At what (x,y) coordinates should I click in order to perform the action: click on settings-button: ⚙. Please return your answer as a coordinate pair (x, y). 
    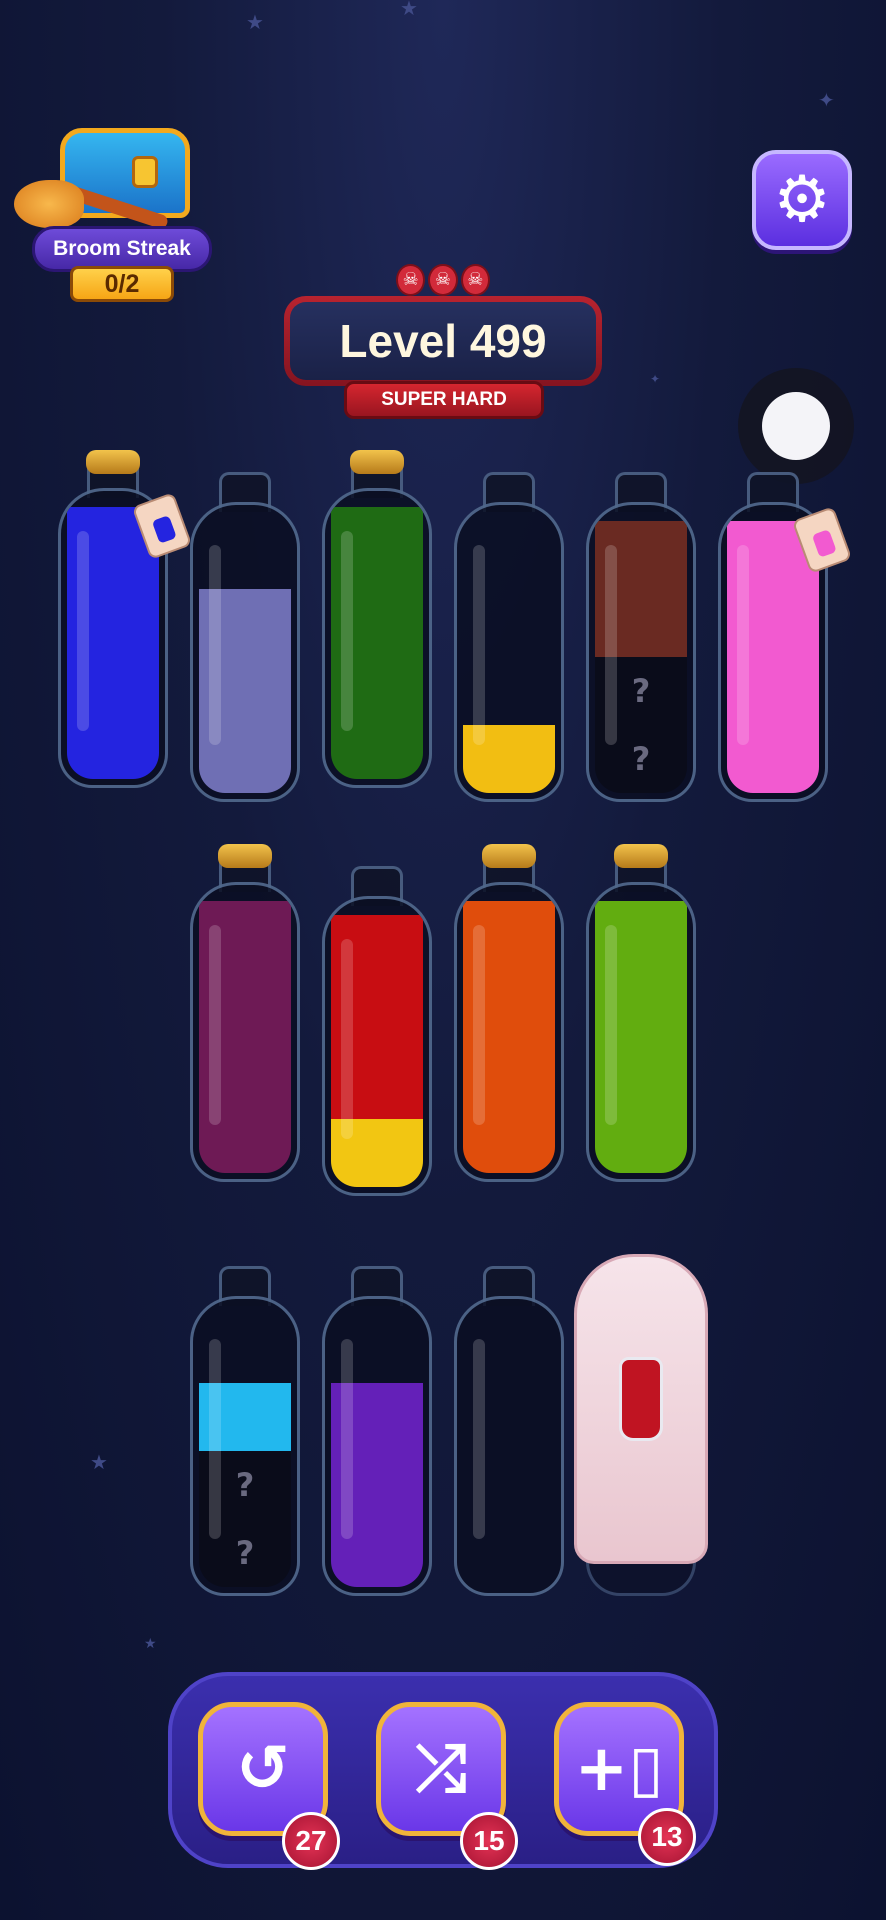
    Looking at the image, I should click on (802, 200).